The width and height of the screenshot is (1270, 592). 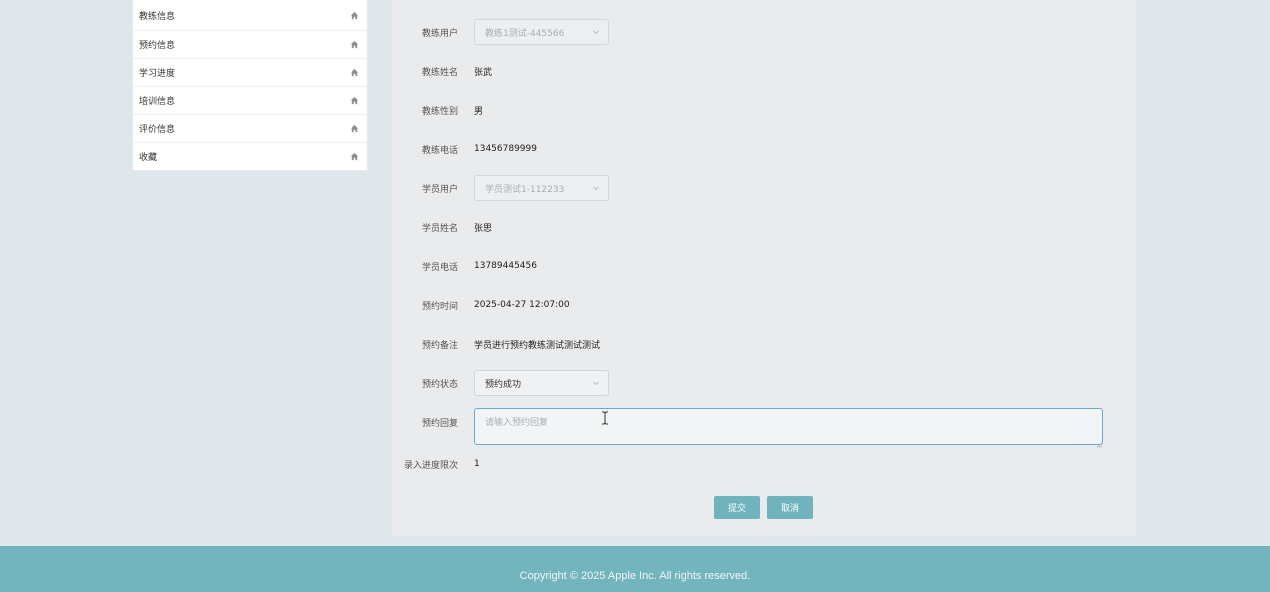 What do you see at coordinates (439, 33) in the screenshot?
I see `coach-user-label: 教练用户` at bounding box center [439, 33].